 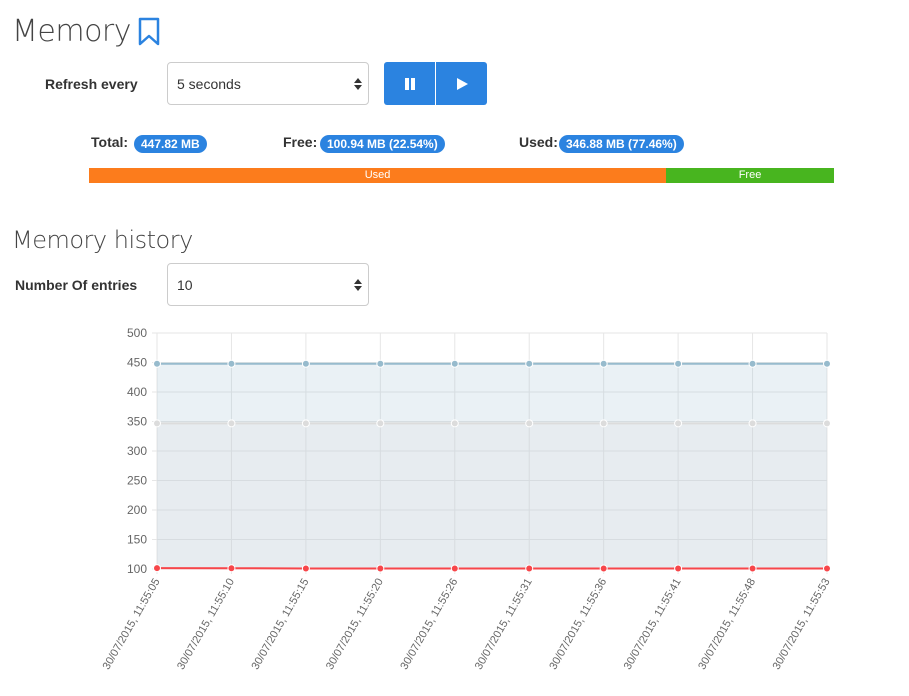 I want to click on y-tick-label: 350, so click(x=137, y=422).